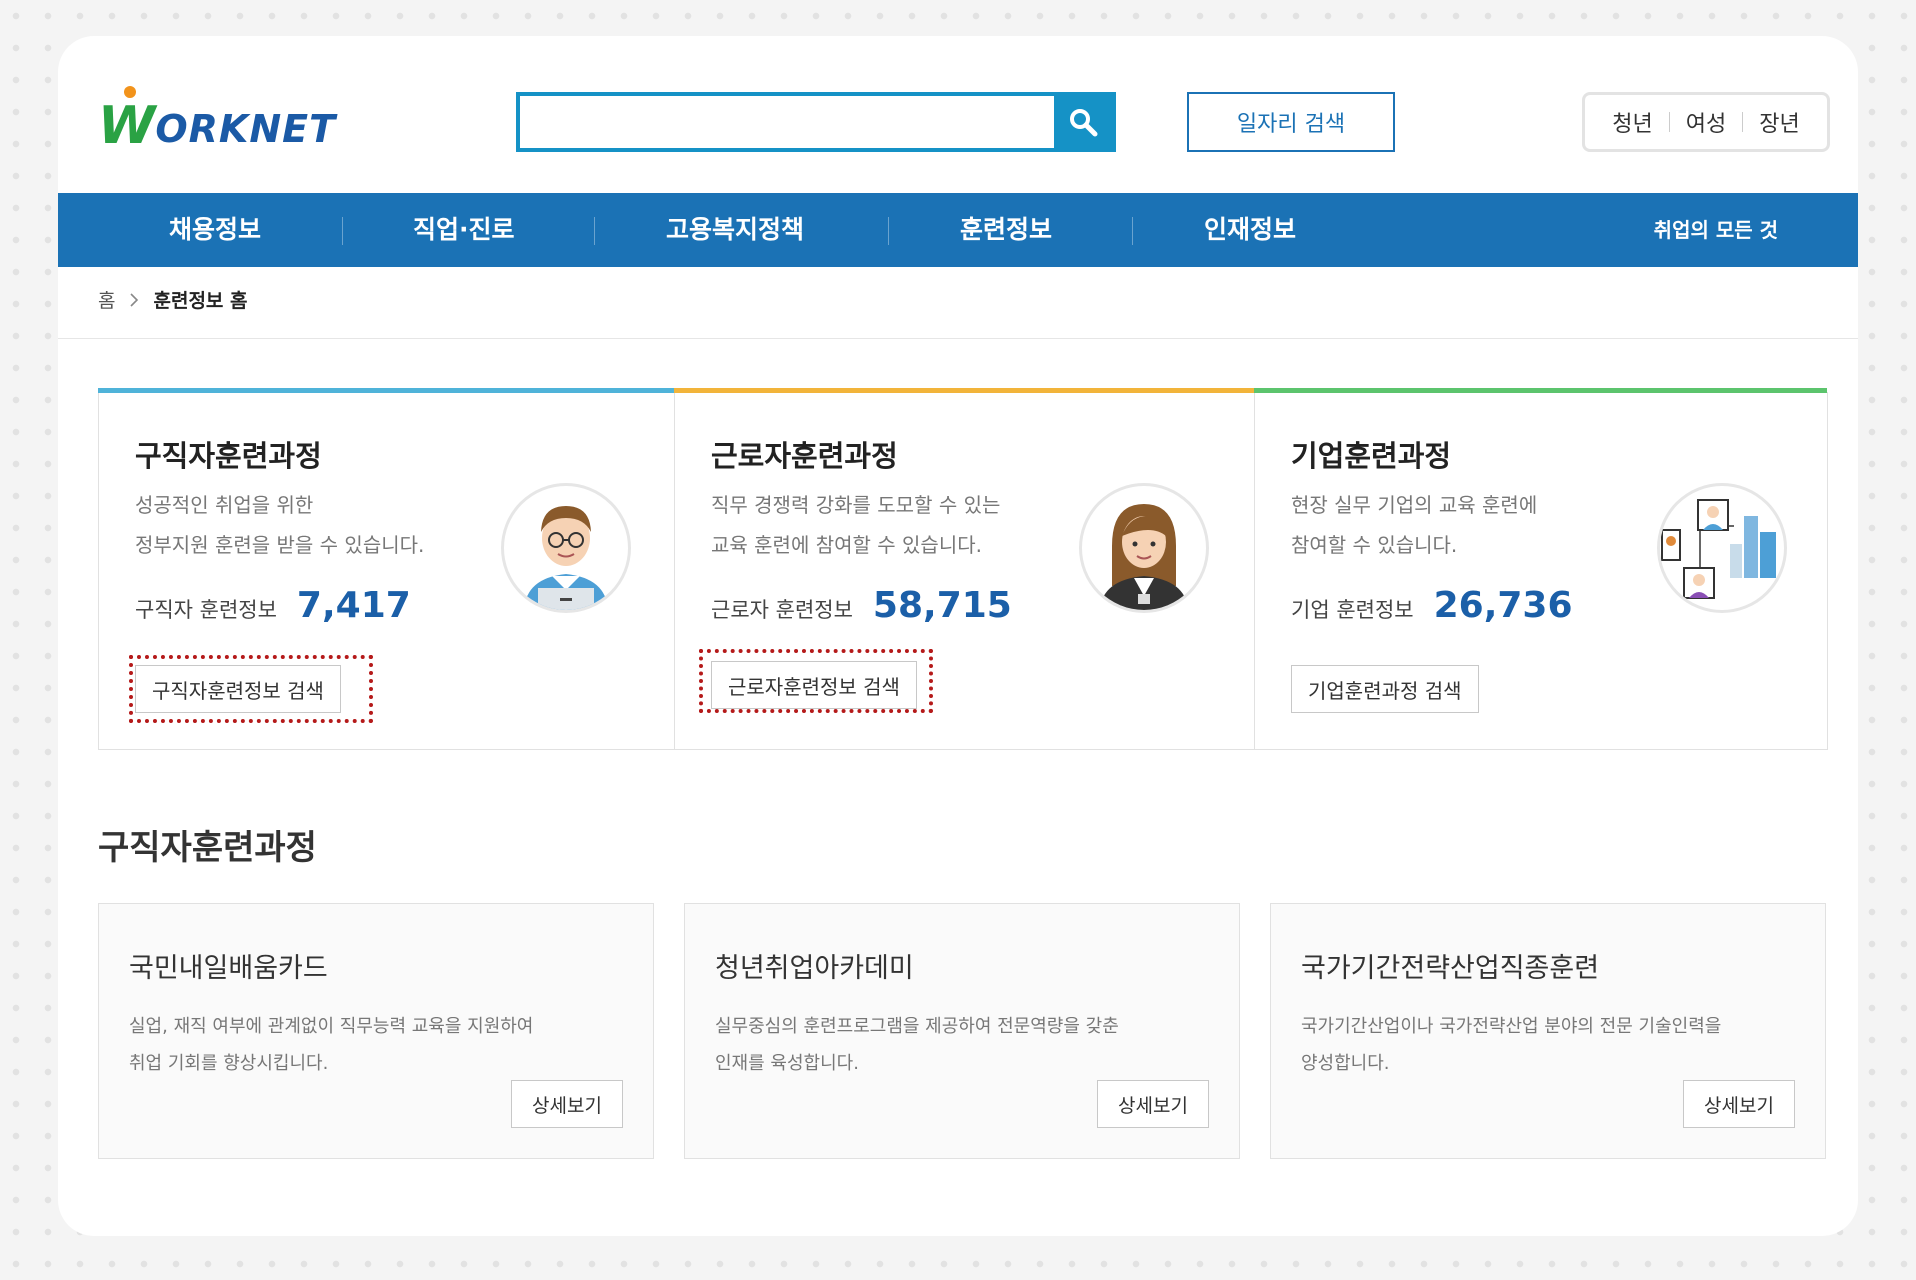 The height and width of the screenshot is (1280, 1916). I want to click on company-search-button: 기업훈련과정 검색, so click(1385, 689).